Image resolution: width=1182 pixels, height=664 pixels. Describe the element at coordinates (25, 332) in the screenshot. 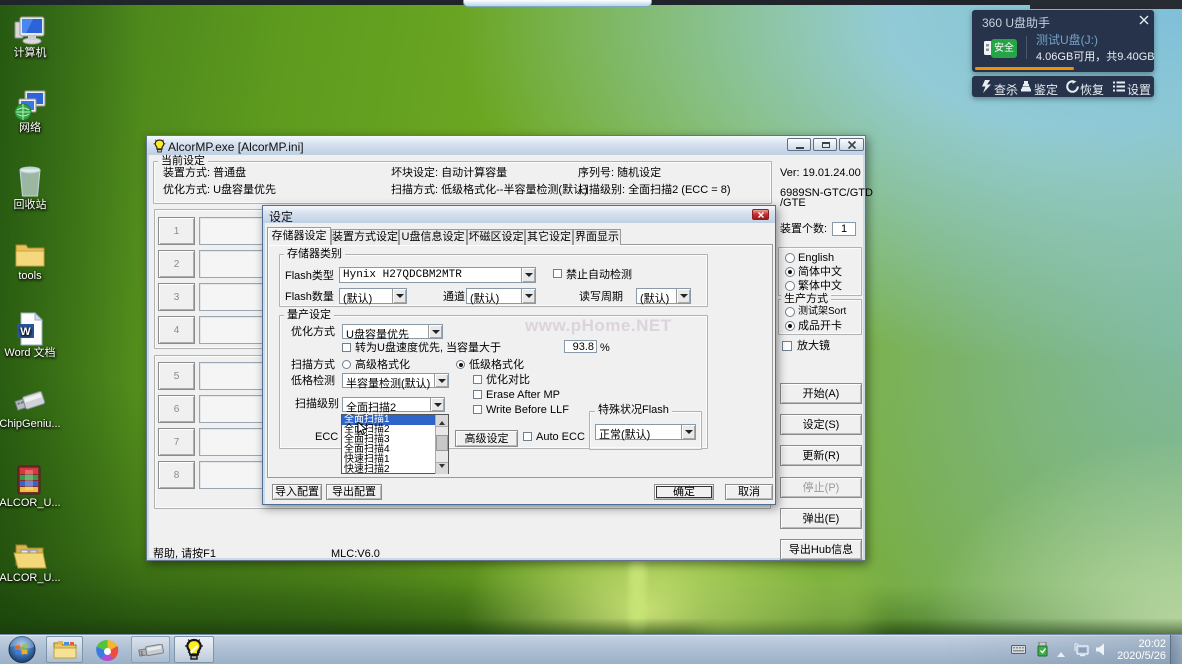

I see `svg-text: W` at that location.